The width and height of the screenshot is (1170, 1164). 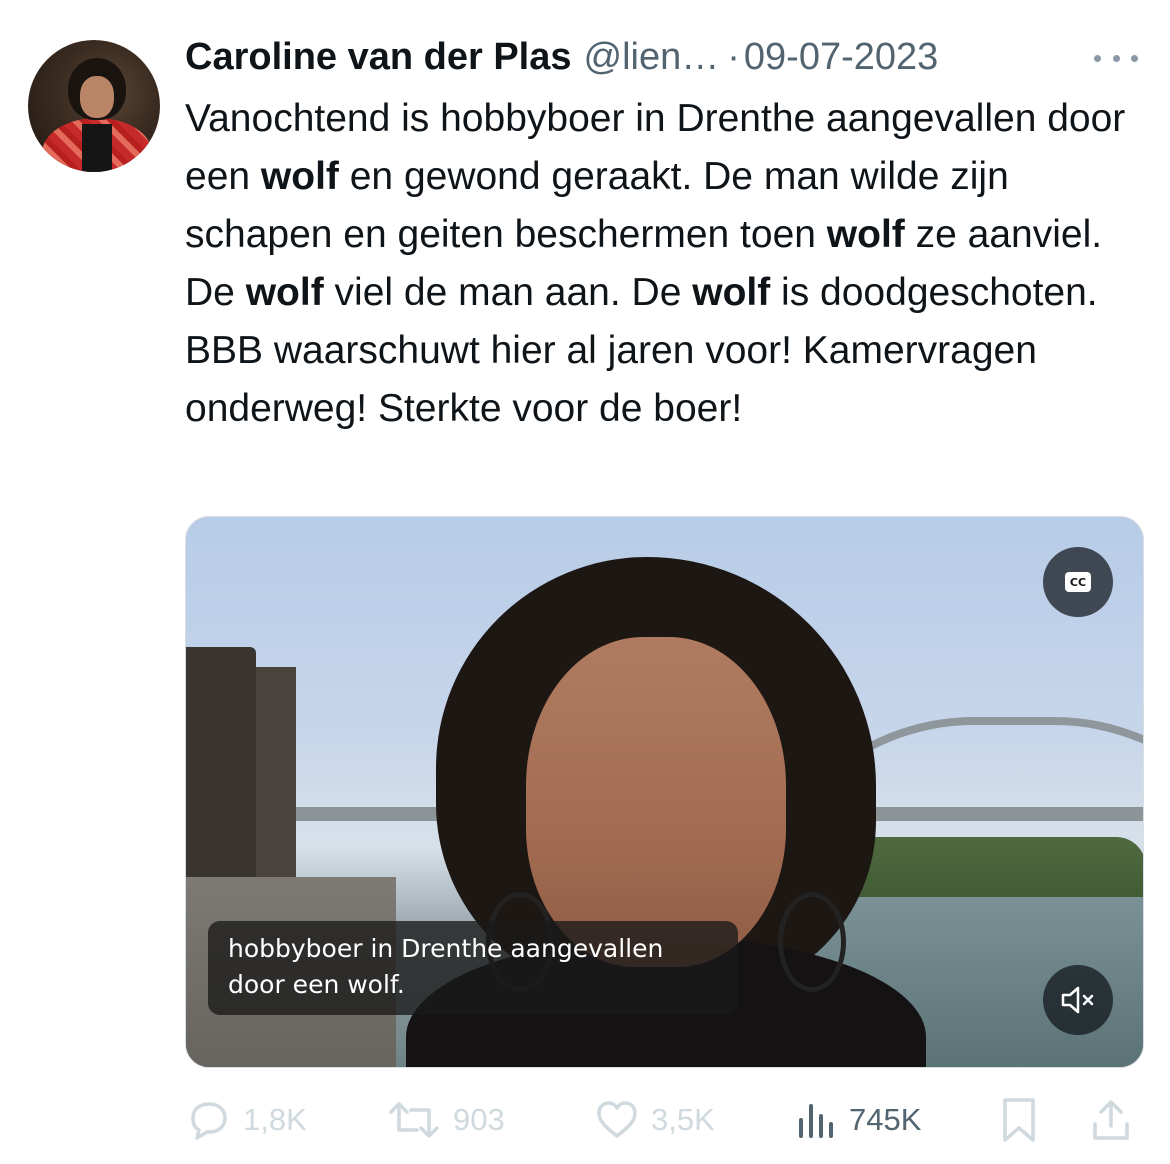 I want to click on like-button: 3,5K, so click(x=654, y=1120).